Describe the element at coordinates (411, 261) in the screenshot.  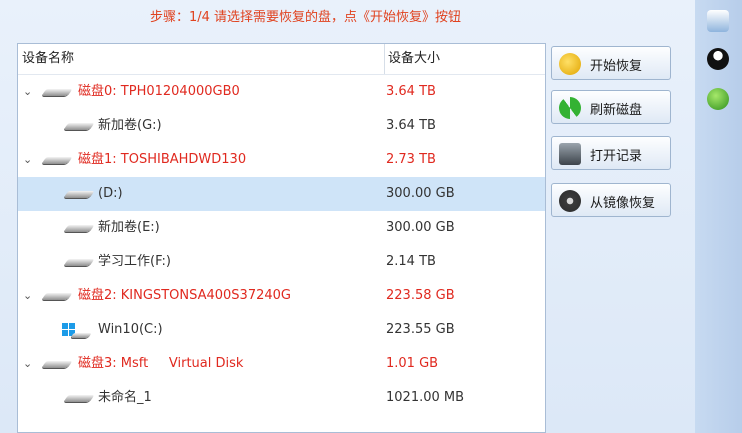
I see `device-size: 2.14 TB` at that location.